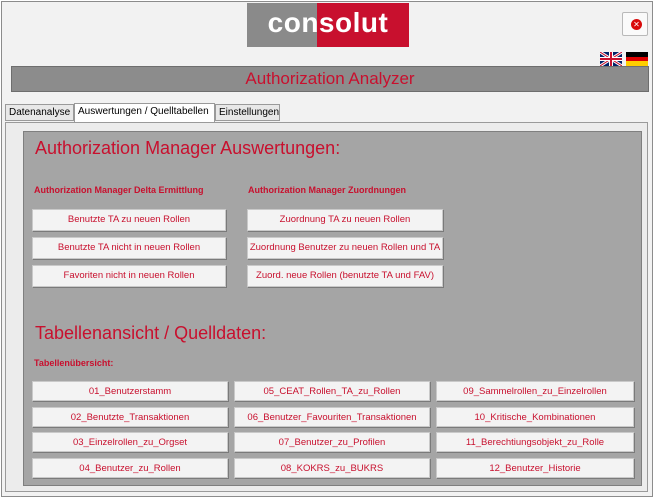 The height and width of the screenshot is (499, 656). What do you see at coordinates (345, 276) in the screenshot?
I see `zuord-neue-rollen-button: Zuord. neue Rollen (benutzte TA und FAV)` at bounding box center [345, 276].